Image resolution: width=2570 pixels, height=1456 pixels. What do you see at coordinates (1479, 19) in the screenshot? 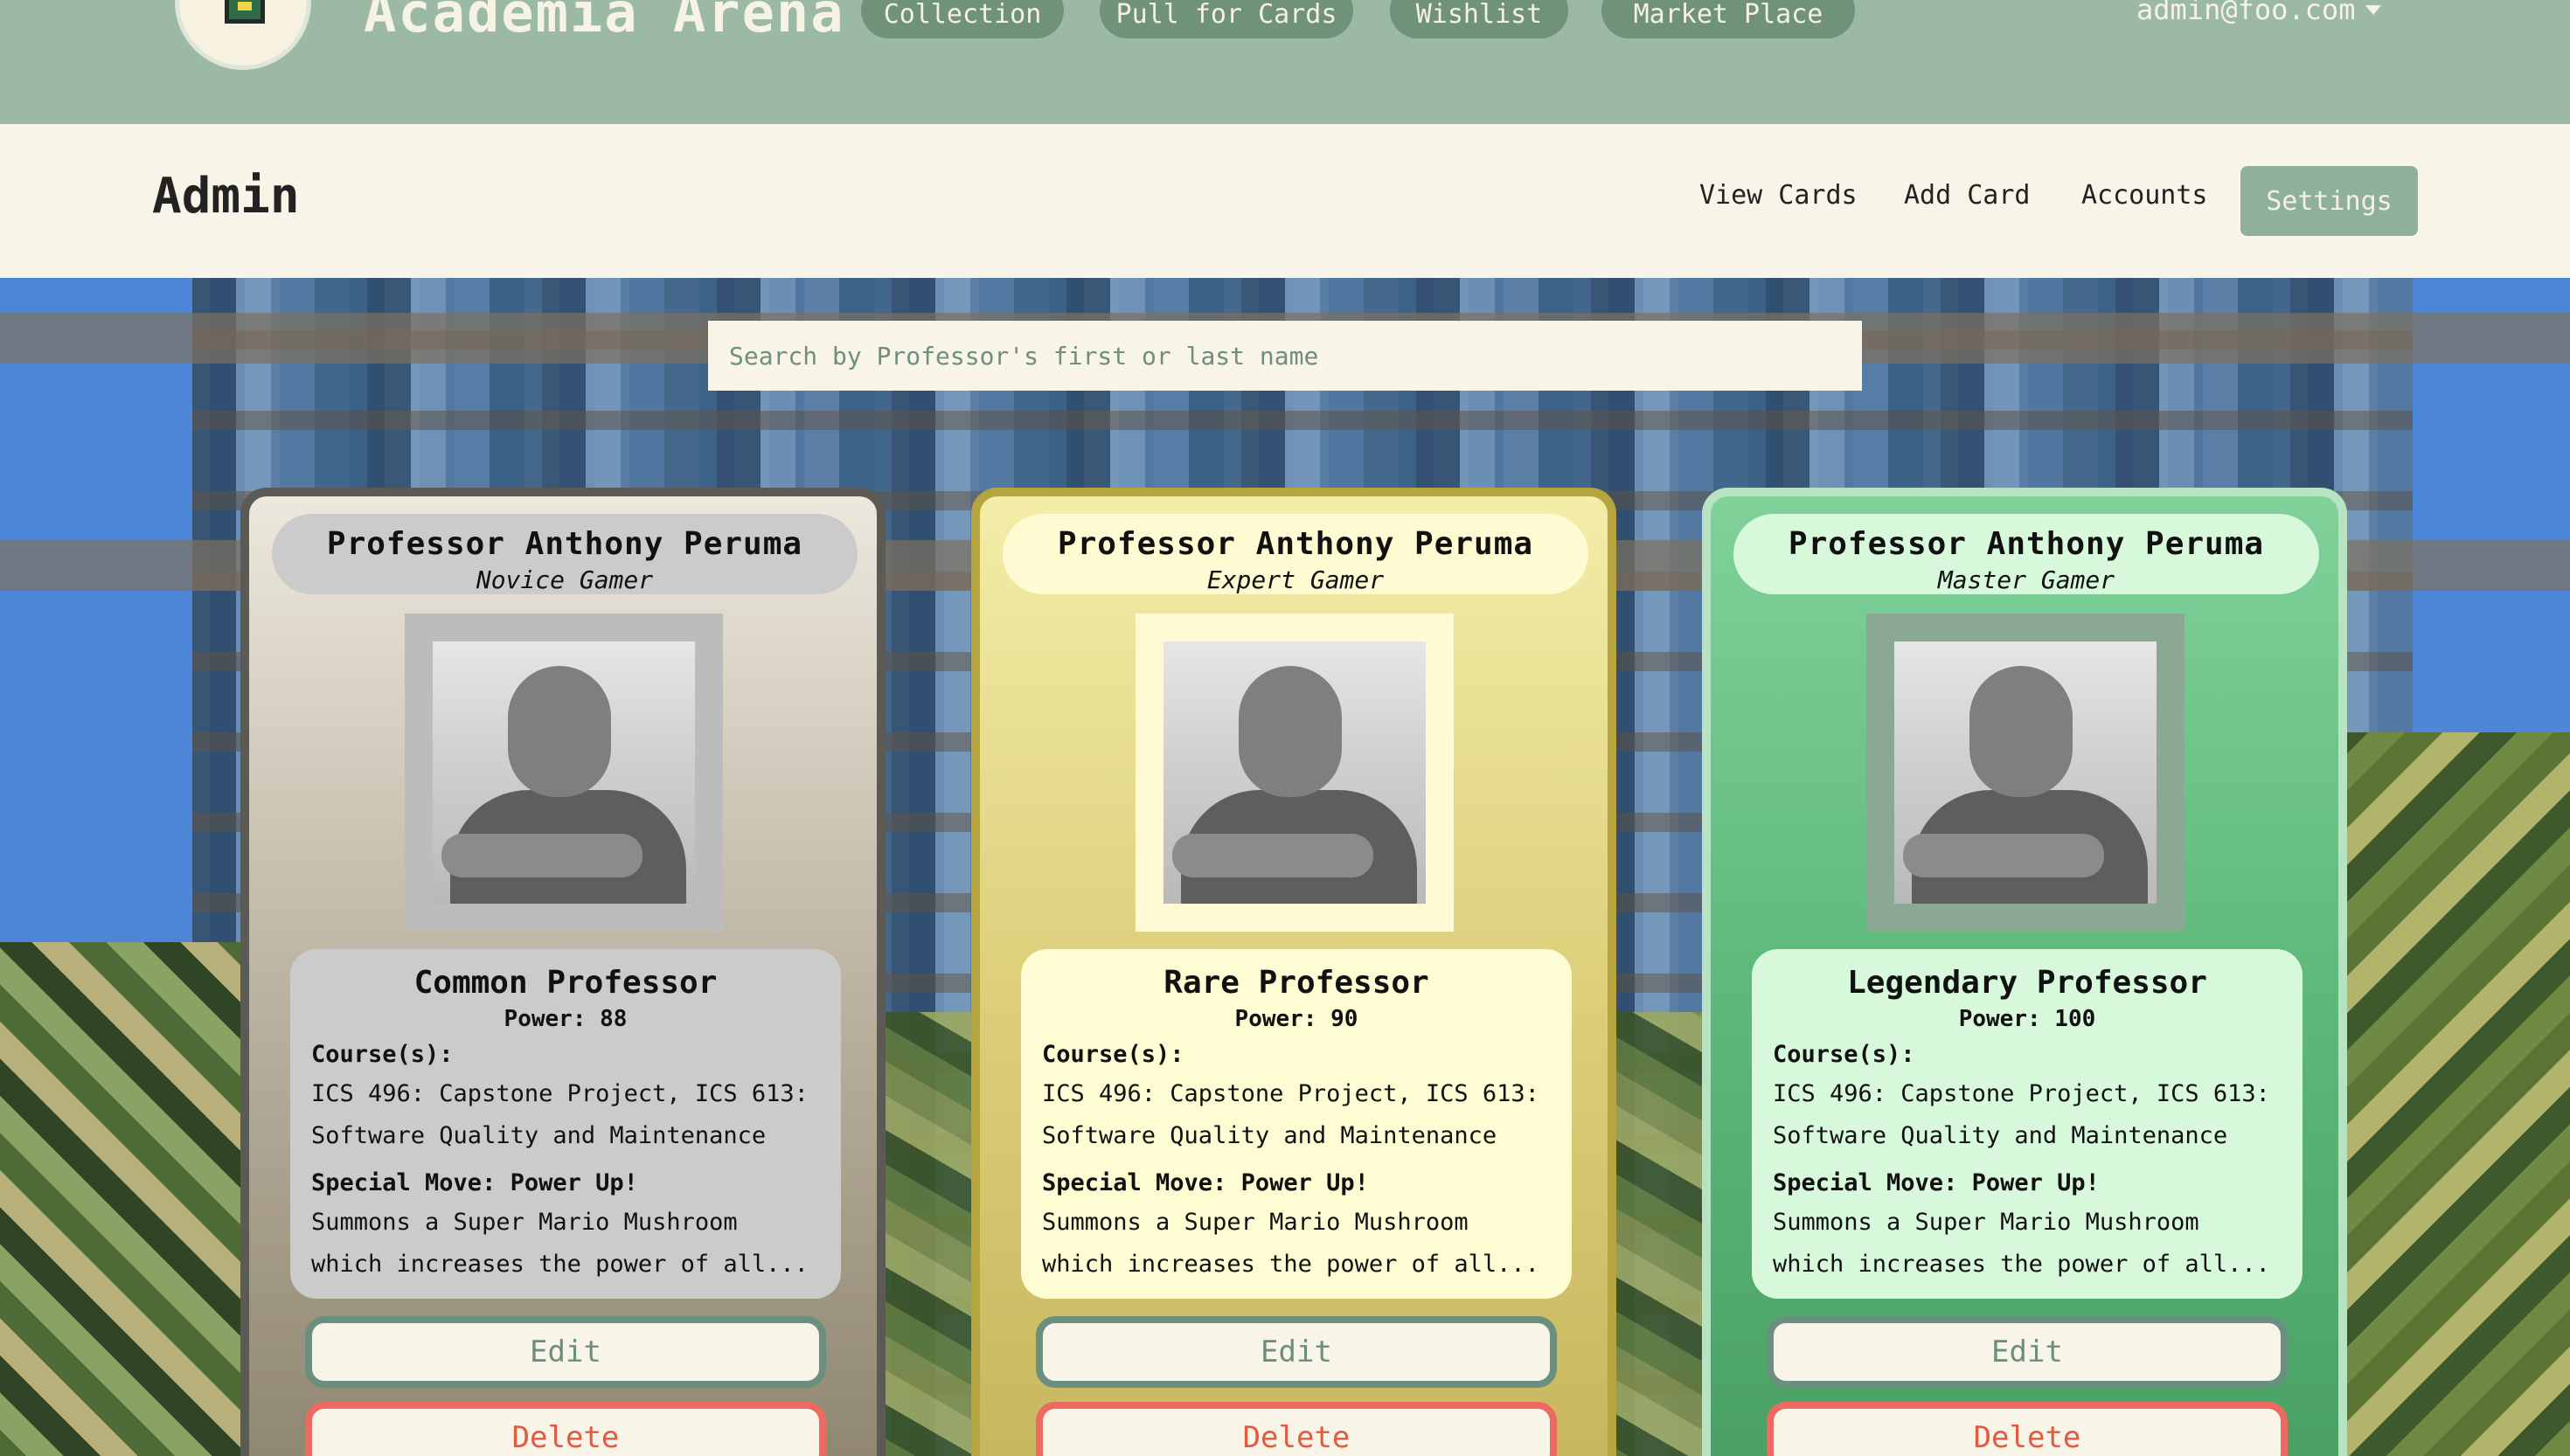
I see `nav-wishlist-link: Wishlist` at bounding box center [1479, 19].